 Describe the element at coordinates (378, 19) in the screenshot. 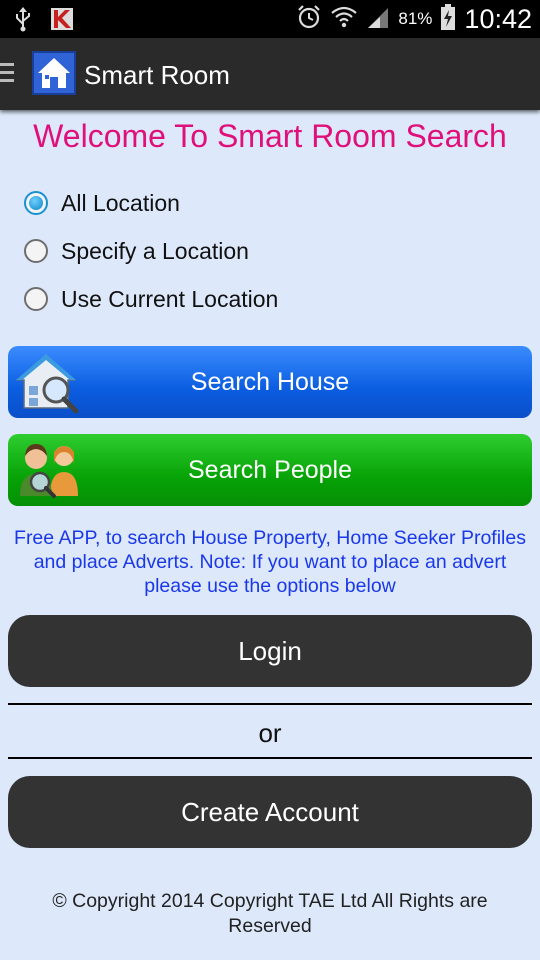

I see `signal-icon` at that location.